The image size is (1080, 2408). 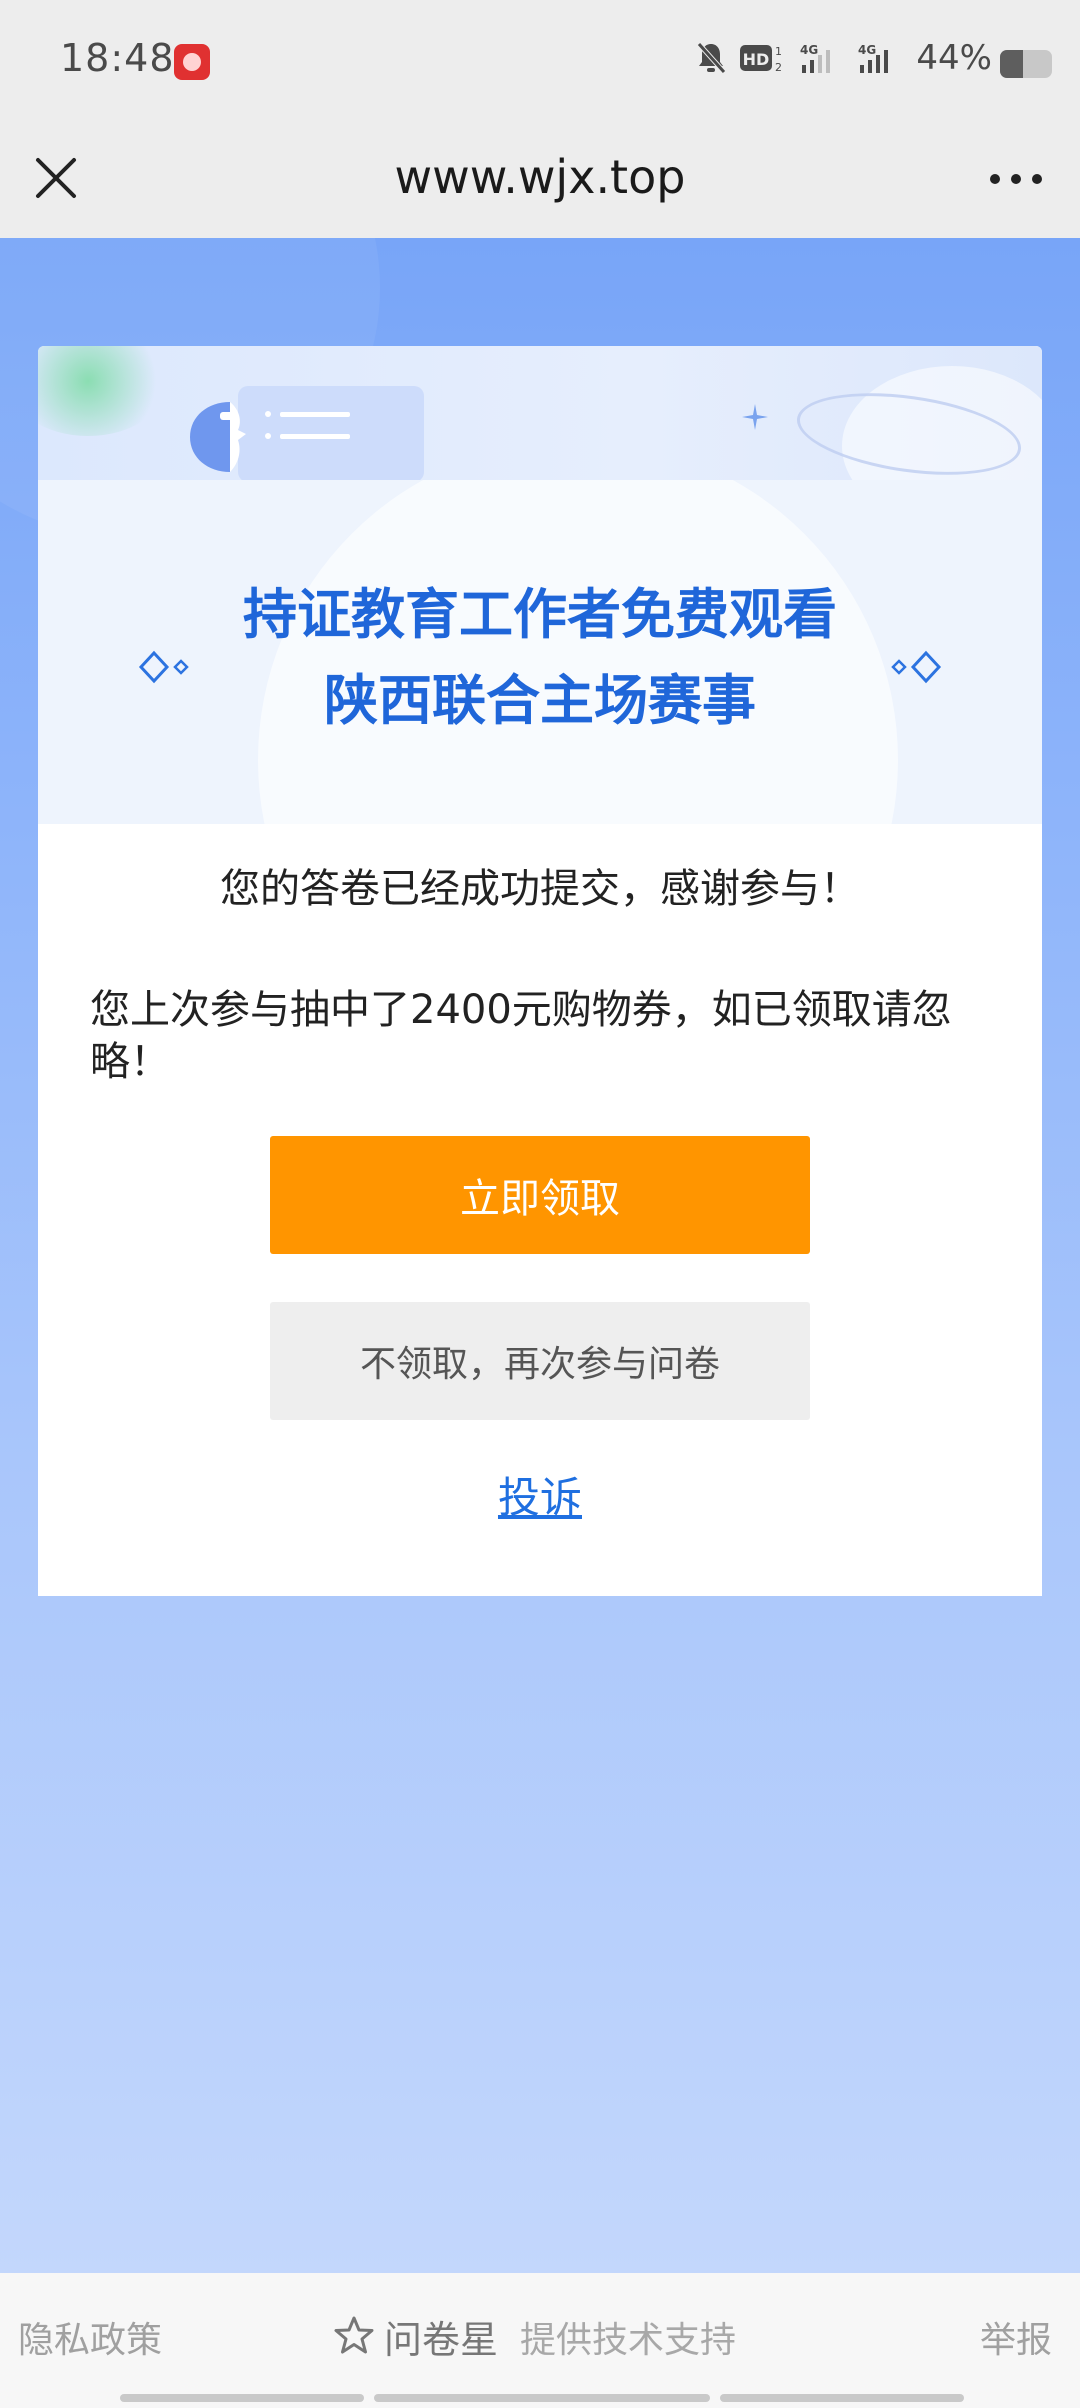 I want to click on status-icons: HD 1 2 4G 4G 44%, so click(x=844, y=58).